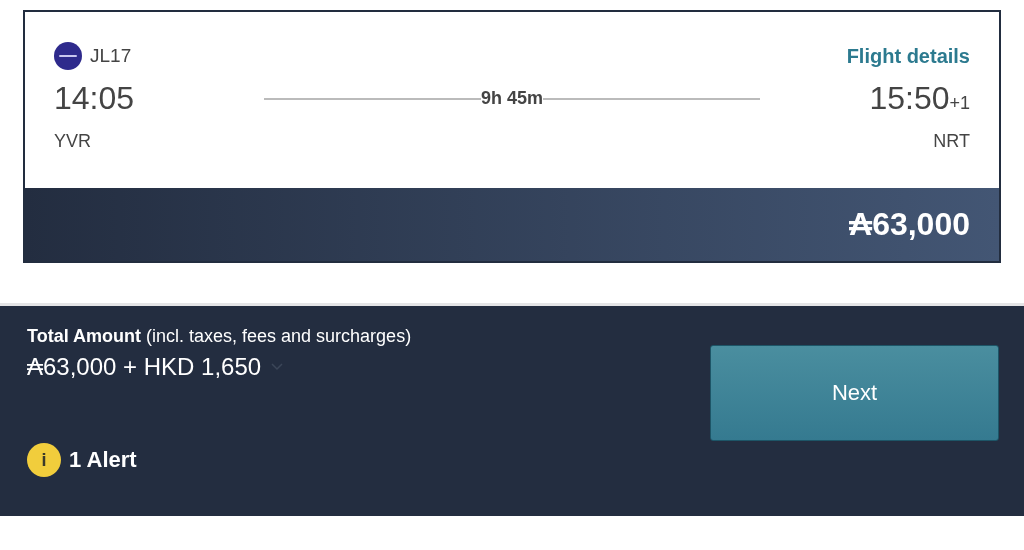 Image resolution: width=1024 pixels, height=550 pixels. I want to click on departure-airport: YVR, so click(72, 141).